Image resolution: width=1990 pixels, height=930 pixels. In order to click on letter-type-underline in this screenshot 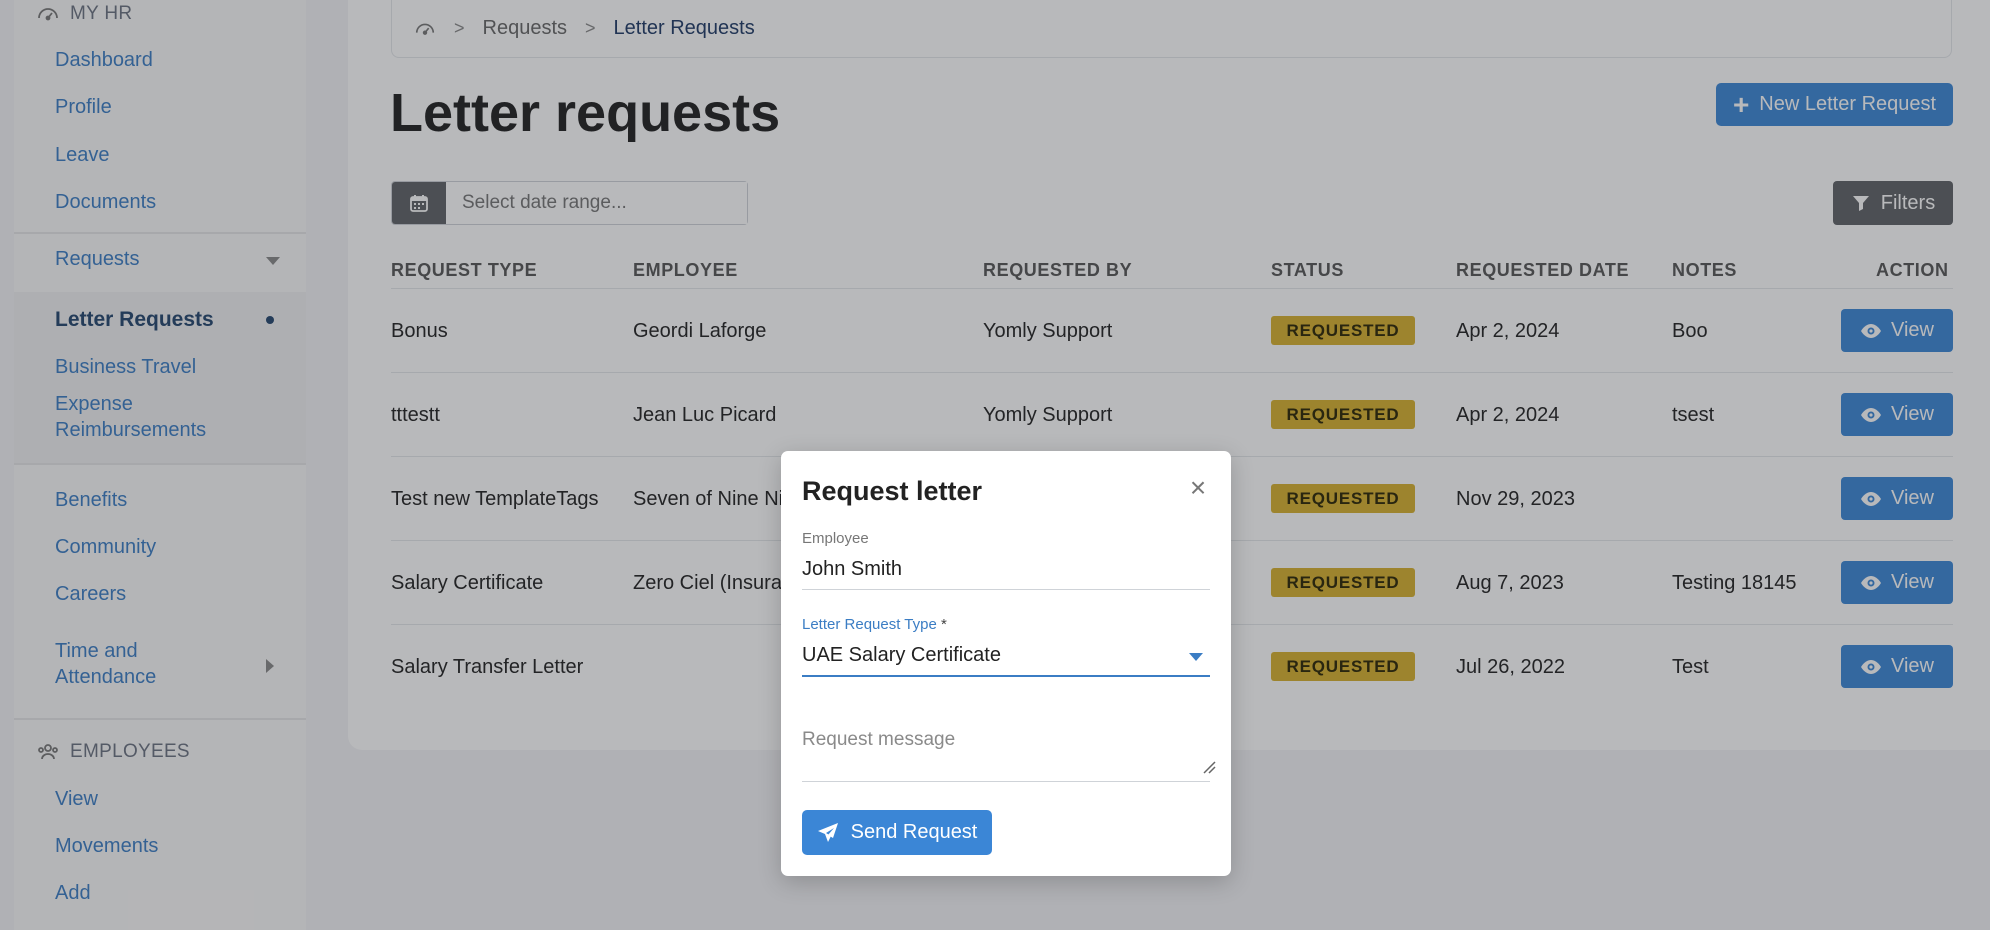, I will do `click(1006, 676)`.